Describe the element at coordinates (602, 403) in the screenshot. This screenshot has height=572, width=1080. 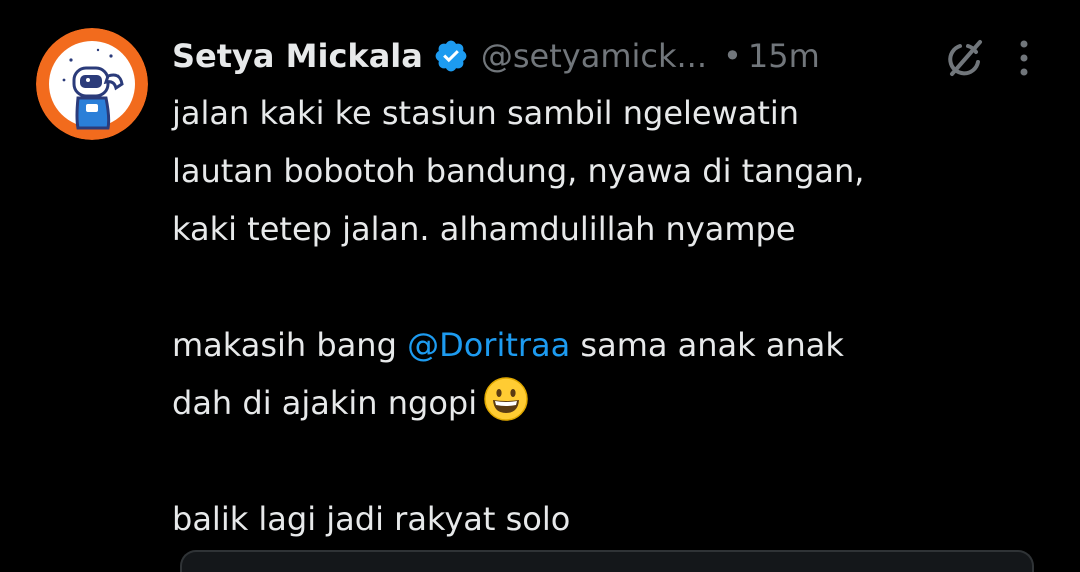
I see `tweet-line-coffee: dah di ajakin ngopi` at that location.